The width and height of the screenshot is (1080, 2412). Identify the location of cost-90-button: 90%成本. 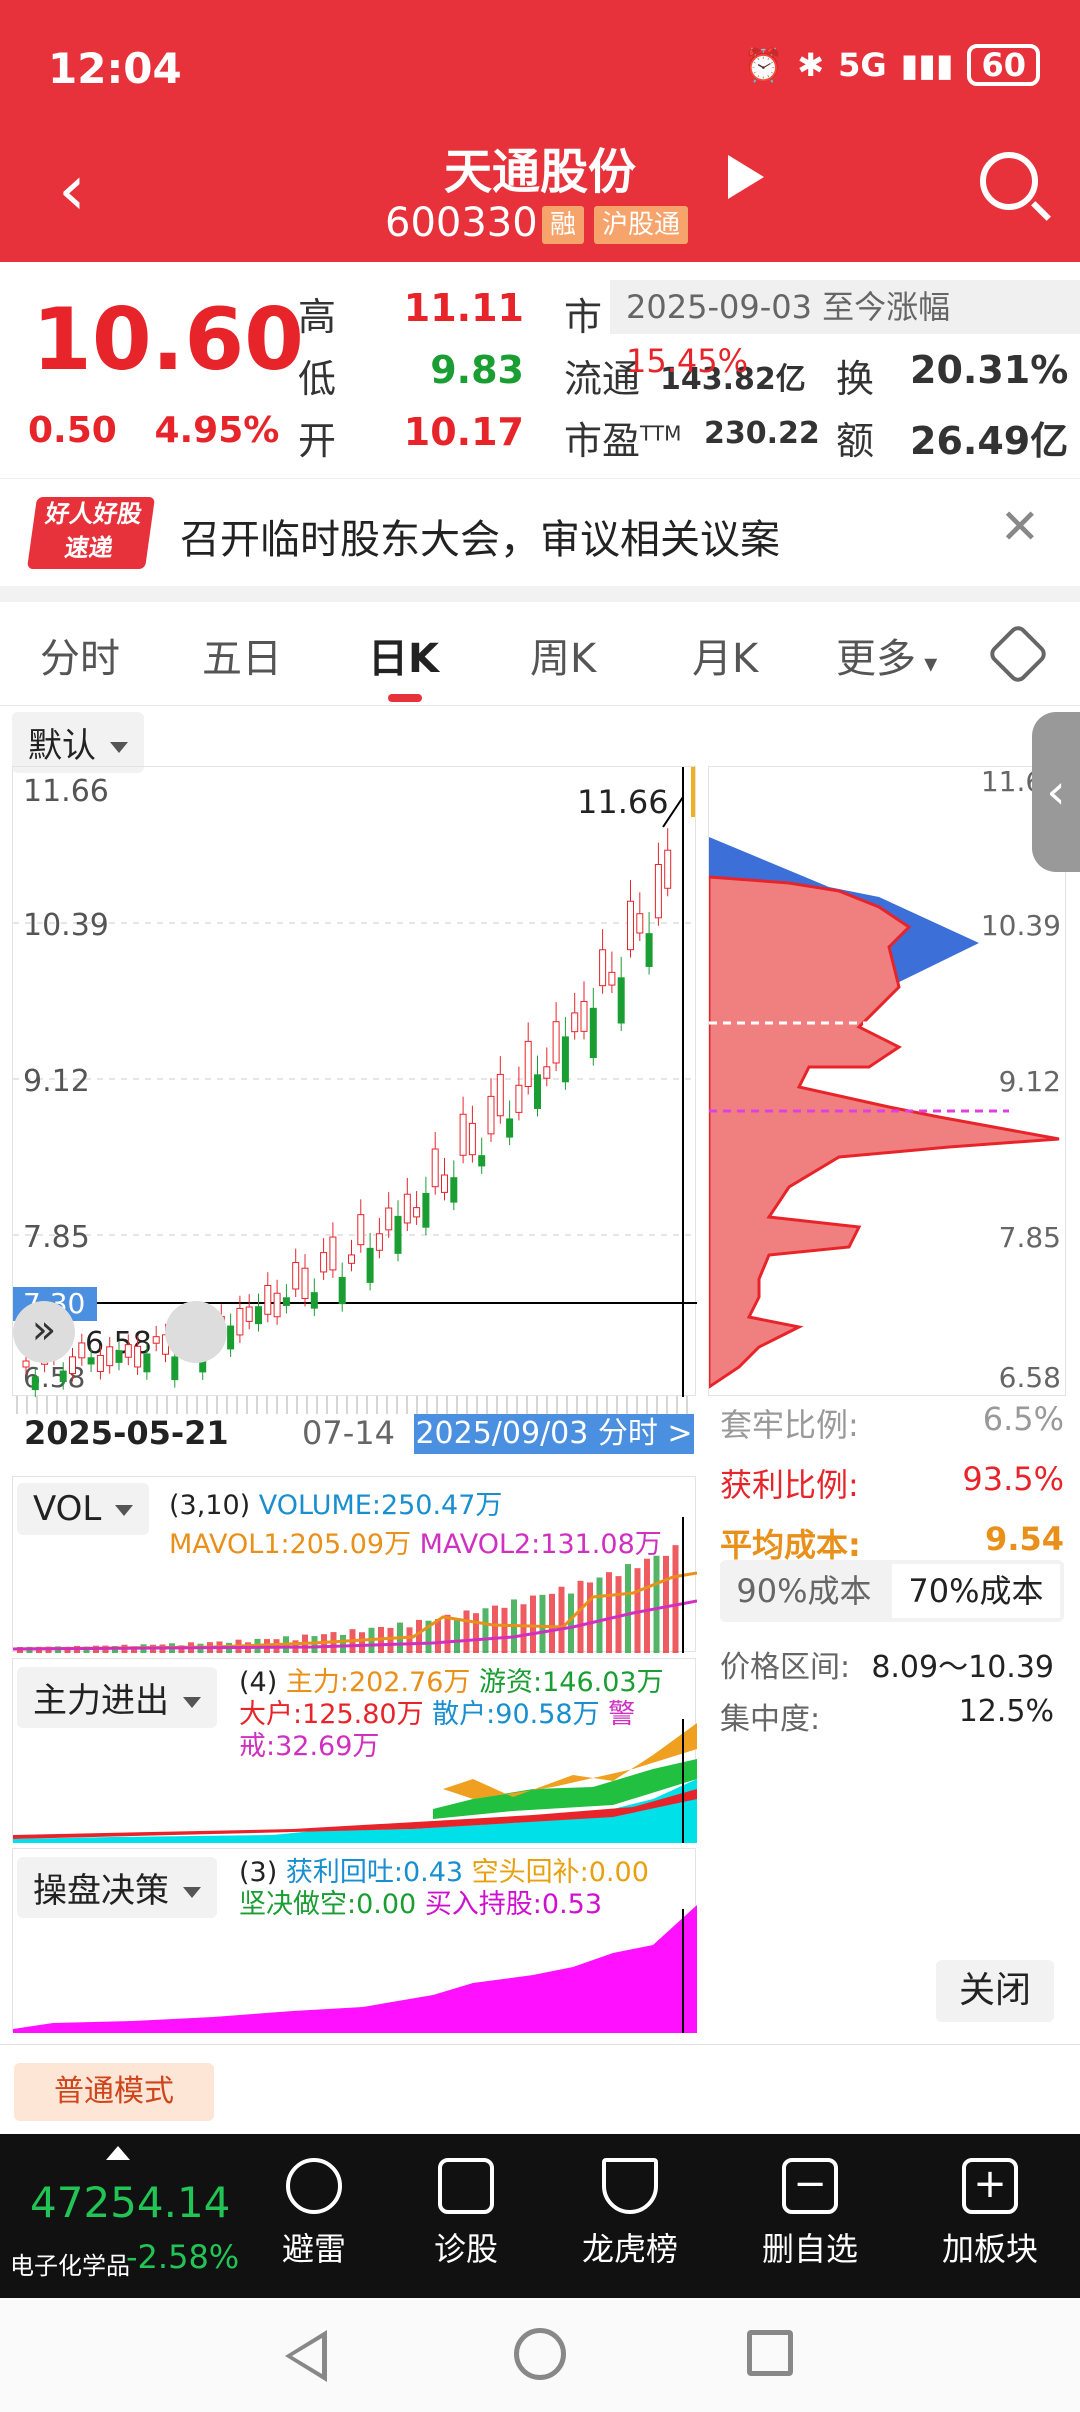
(804, 1591).